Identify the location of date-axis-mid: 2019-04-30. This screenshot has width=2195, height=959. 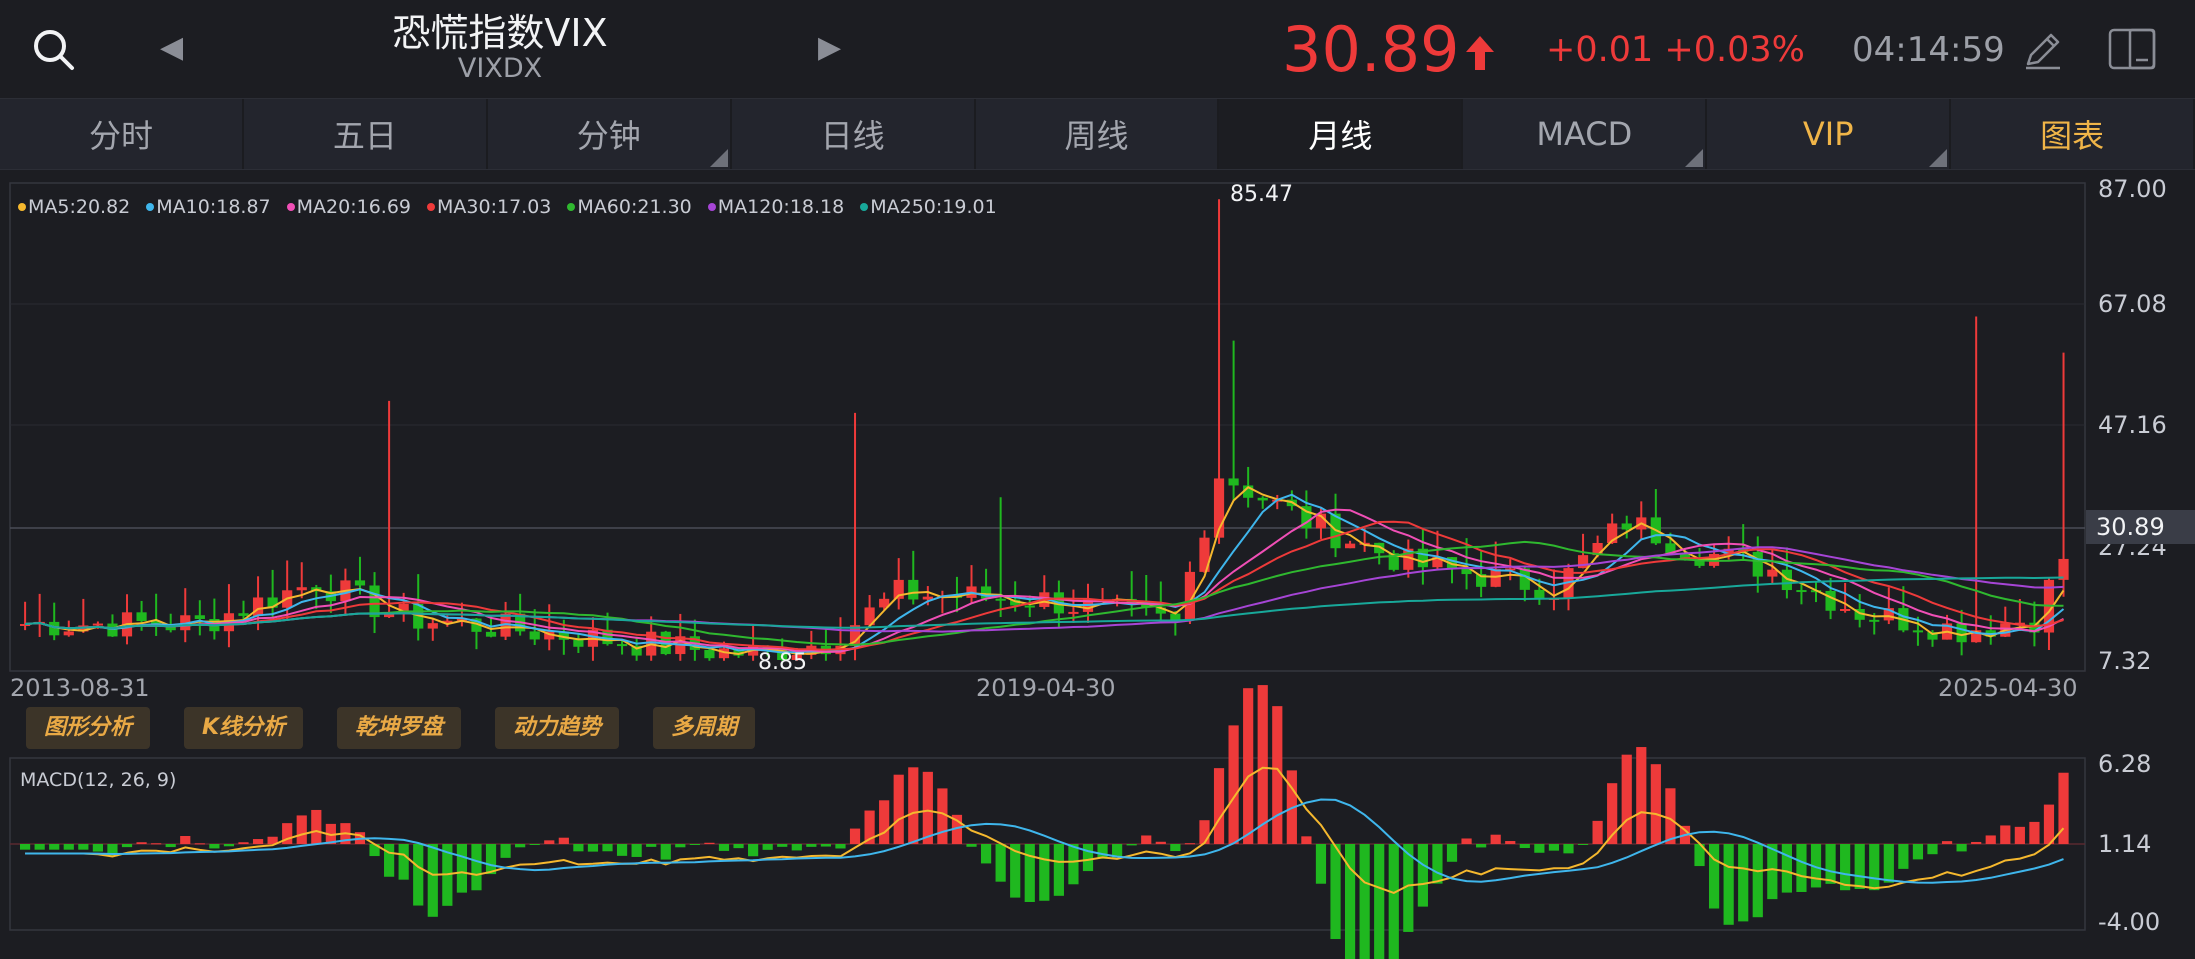
(1046, 688).